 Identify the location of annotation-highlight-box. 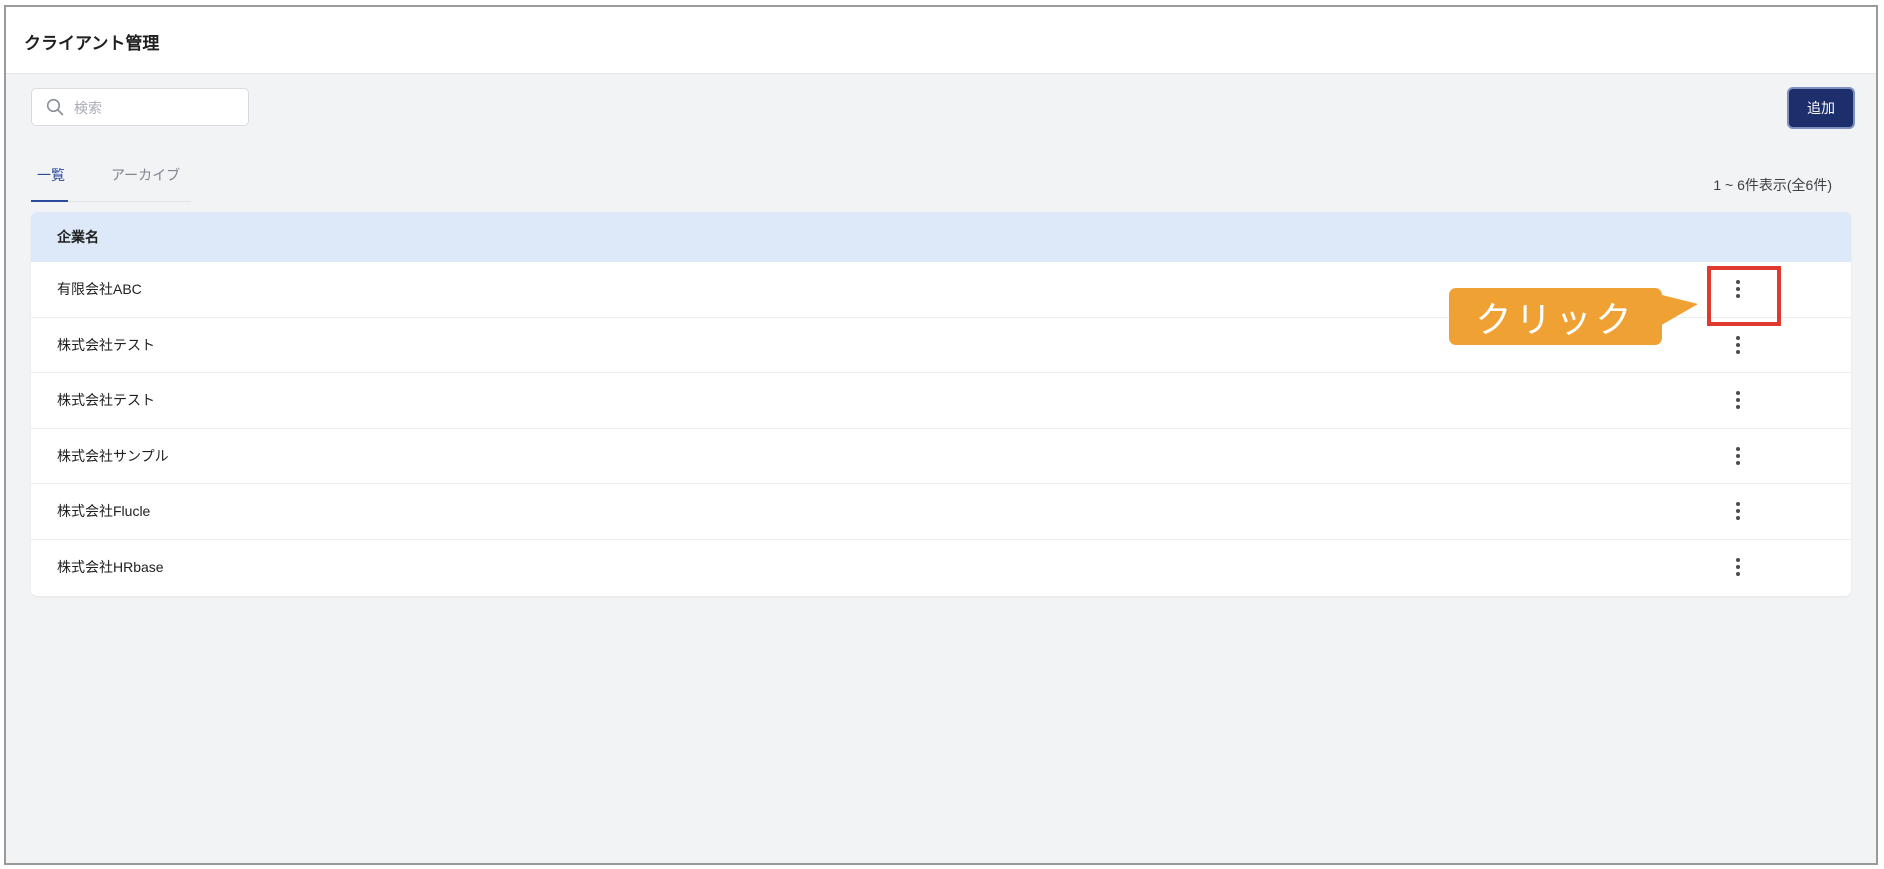
(1744, 296).